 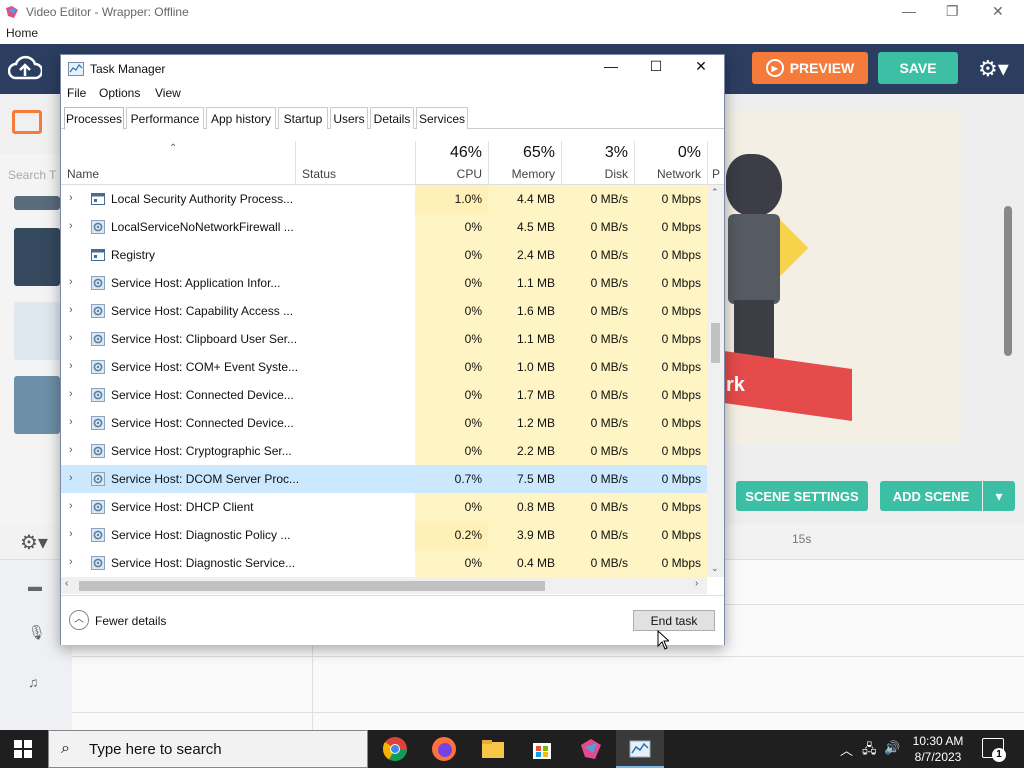 I want to click on scroll-right-icon: ›, so click(x=696, y=583).